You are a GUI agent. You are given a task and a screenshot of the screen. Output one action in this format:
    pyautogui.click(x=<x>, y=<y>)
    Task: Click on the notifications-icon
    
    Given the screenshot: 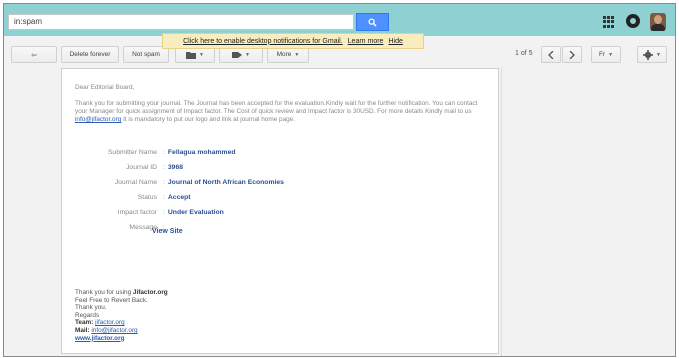 What is the action you would take?
    pyautogui.click(x=633, y=21)
    